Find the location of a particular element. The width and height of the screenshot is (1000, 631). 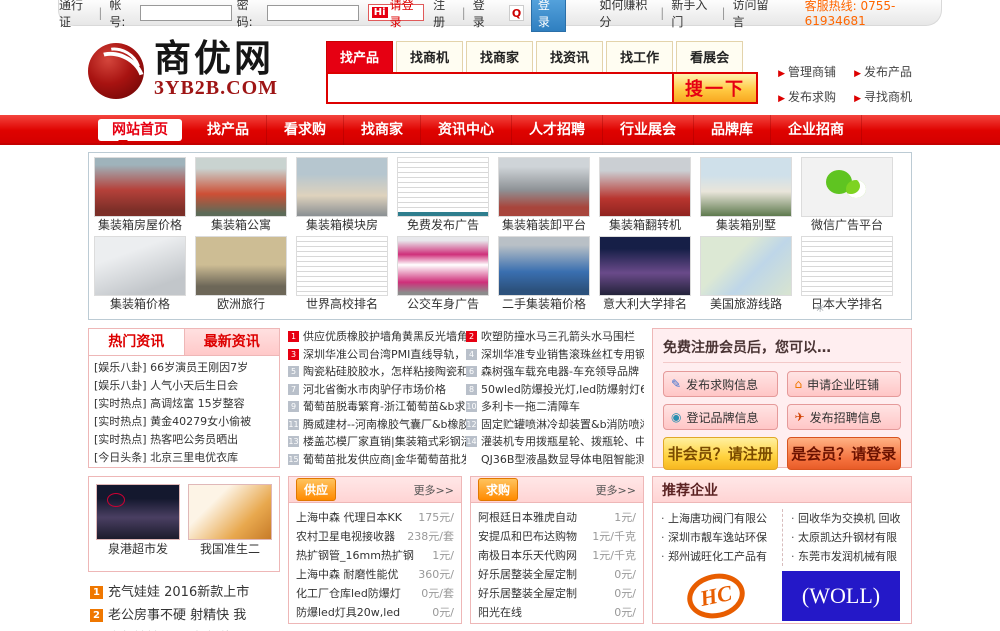

nav-sellers: 找商家 is located at coordinates (382, 130).